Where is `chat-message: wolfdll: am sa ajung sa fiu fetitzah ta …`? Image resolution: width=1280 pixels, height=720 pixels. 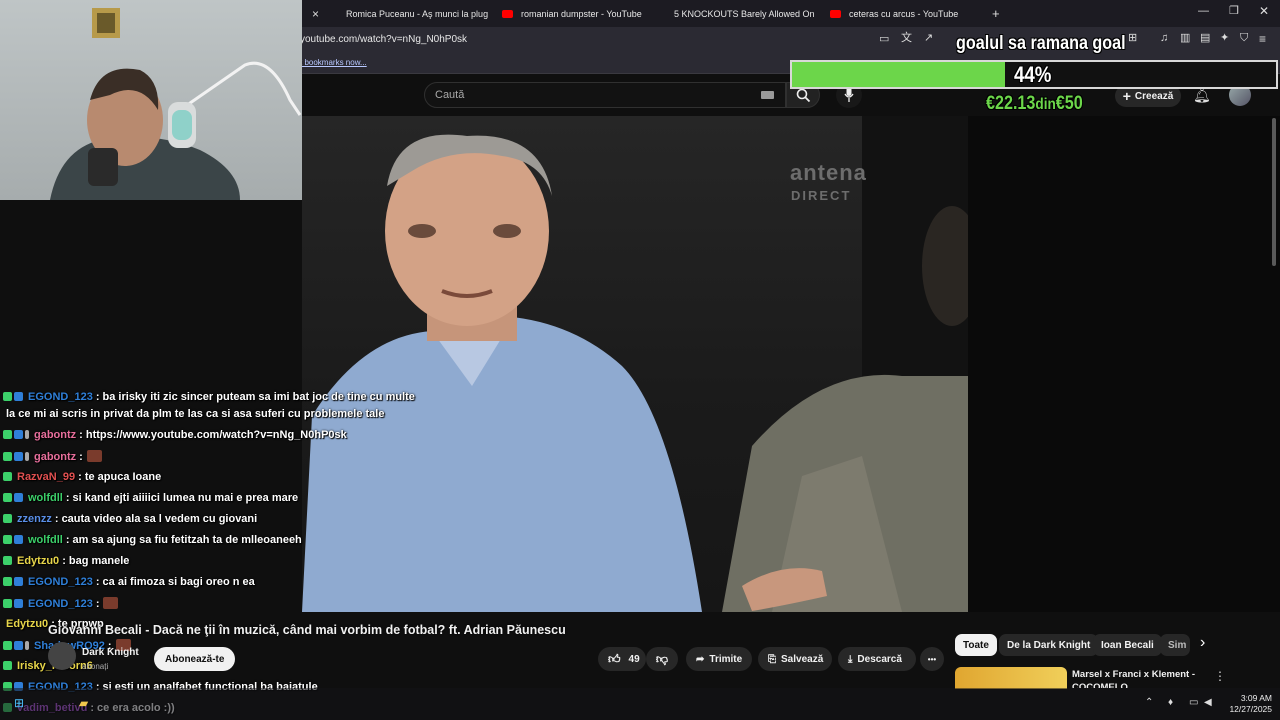 chat-message: wolfdll: am sa ajung sa fiu fetitzah ta … is located at coordinates (152, 540).